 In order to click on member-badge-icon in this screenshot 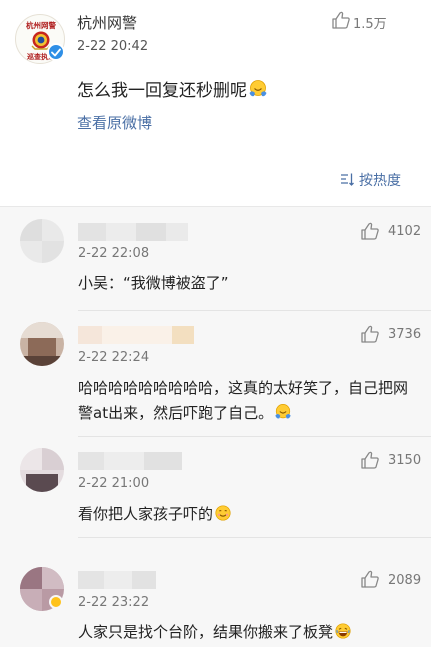, I will do `click(56, 602)`.